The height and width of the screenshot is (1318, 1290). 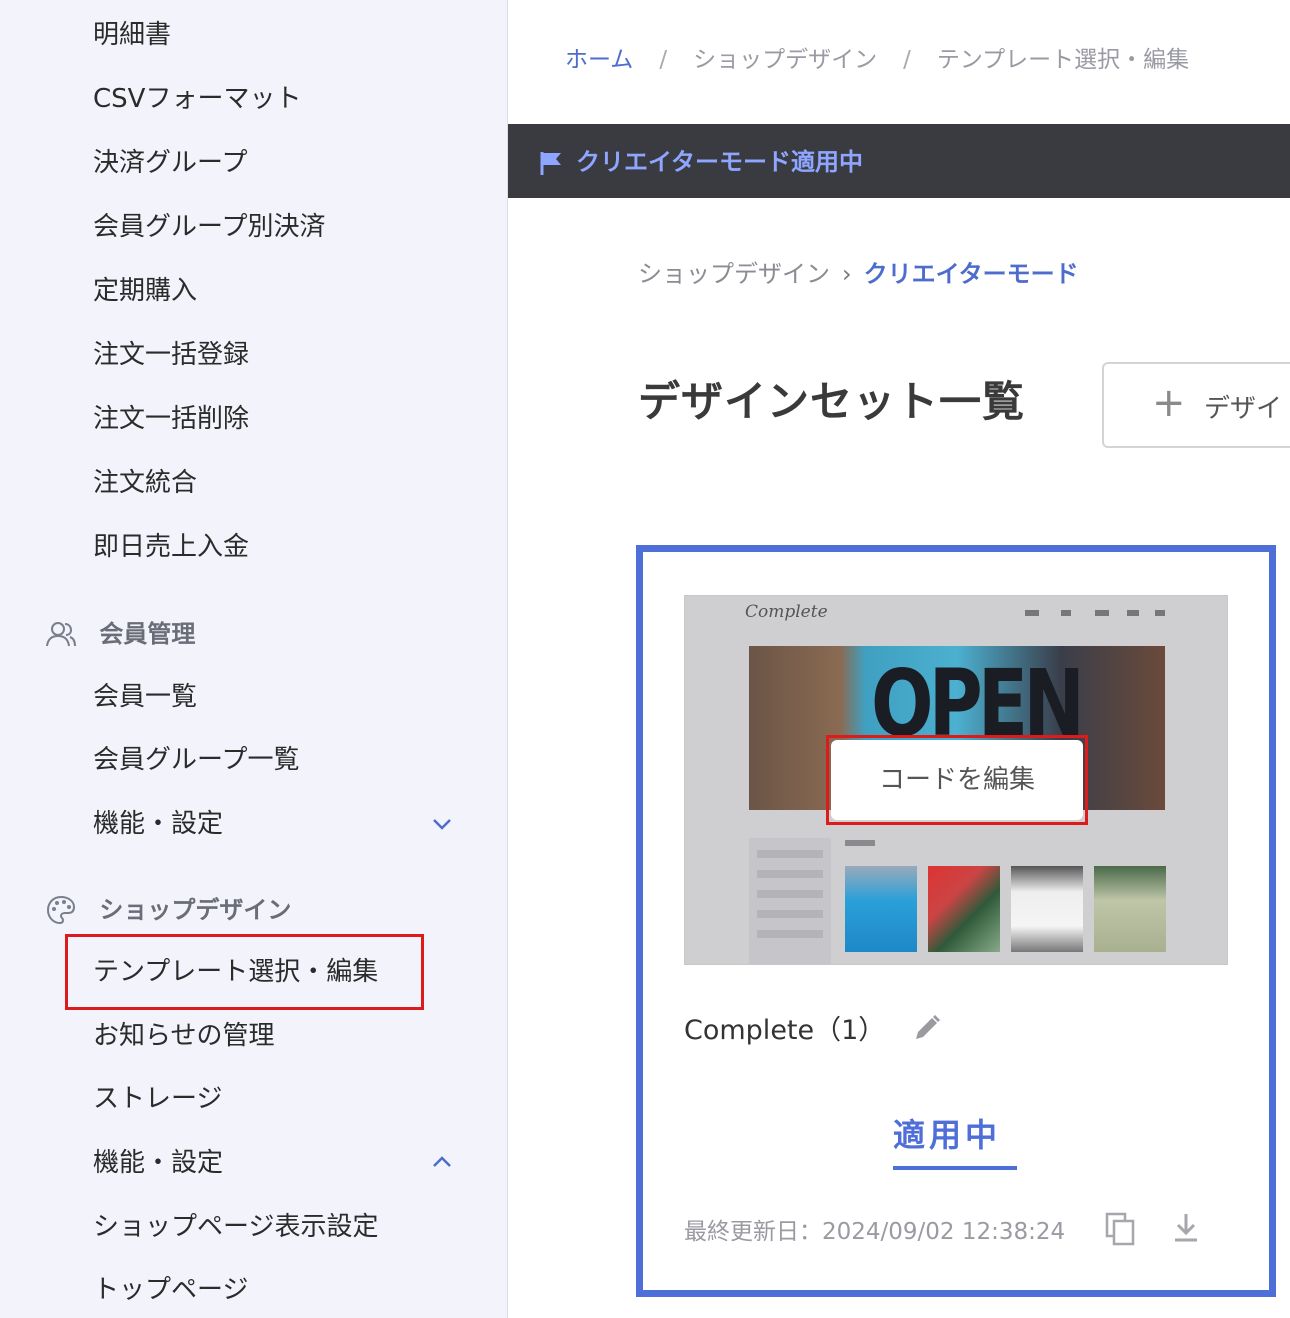 I want to click on download-icon, so click(x=1186, y=1228).